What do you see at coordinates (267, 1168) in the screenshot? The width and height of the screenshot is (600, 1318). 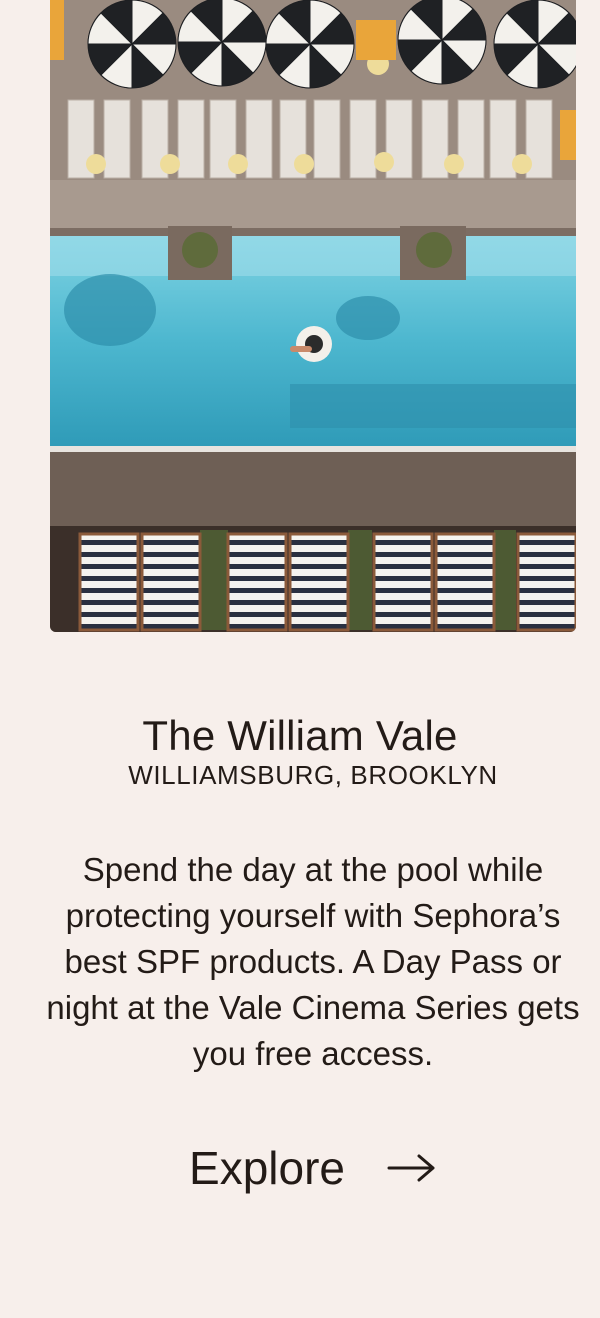 I see `explore-label: Explore` at bounding box center [267, 1168].